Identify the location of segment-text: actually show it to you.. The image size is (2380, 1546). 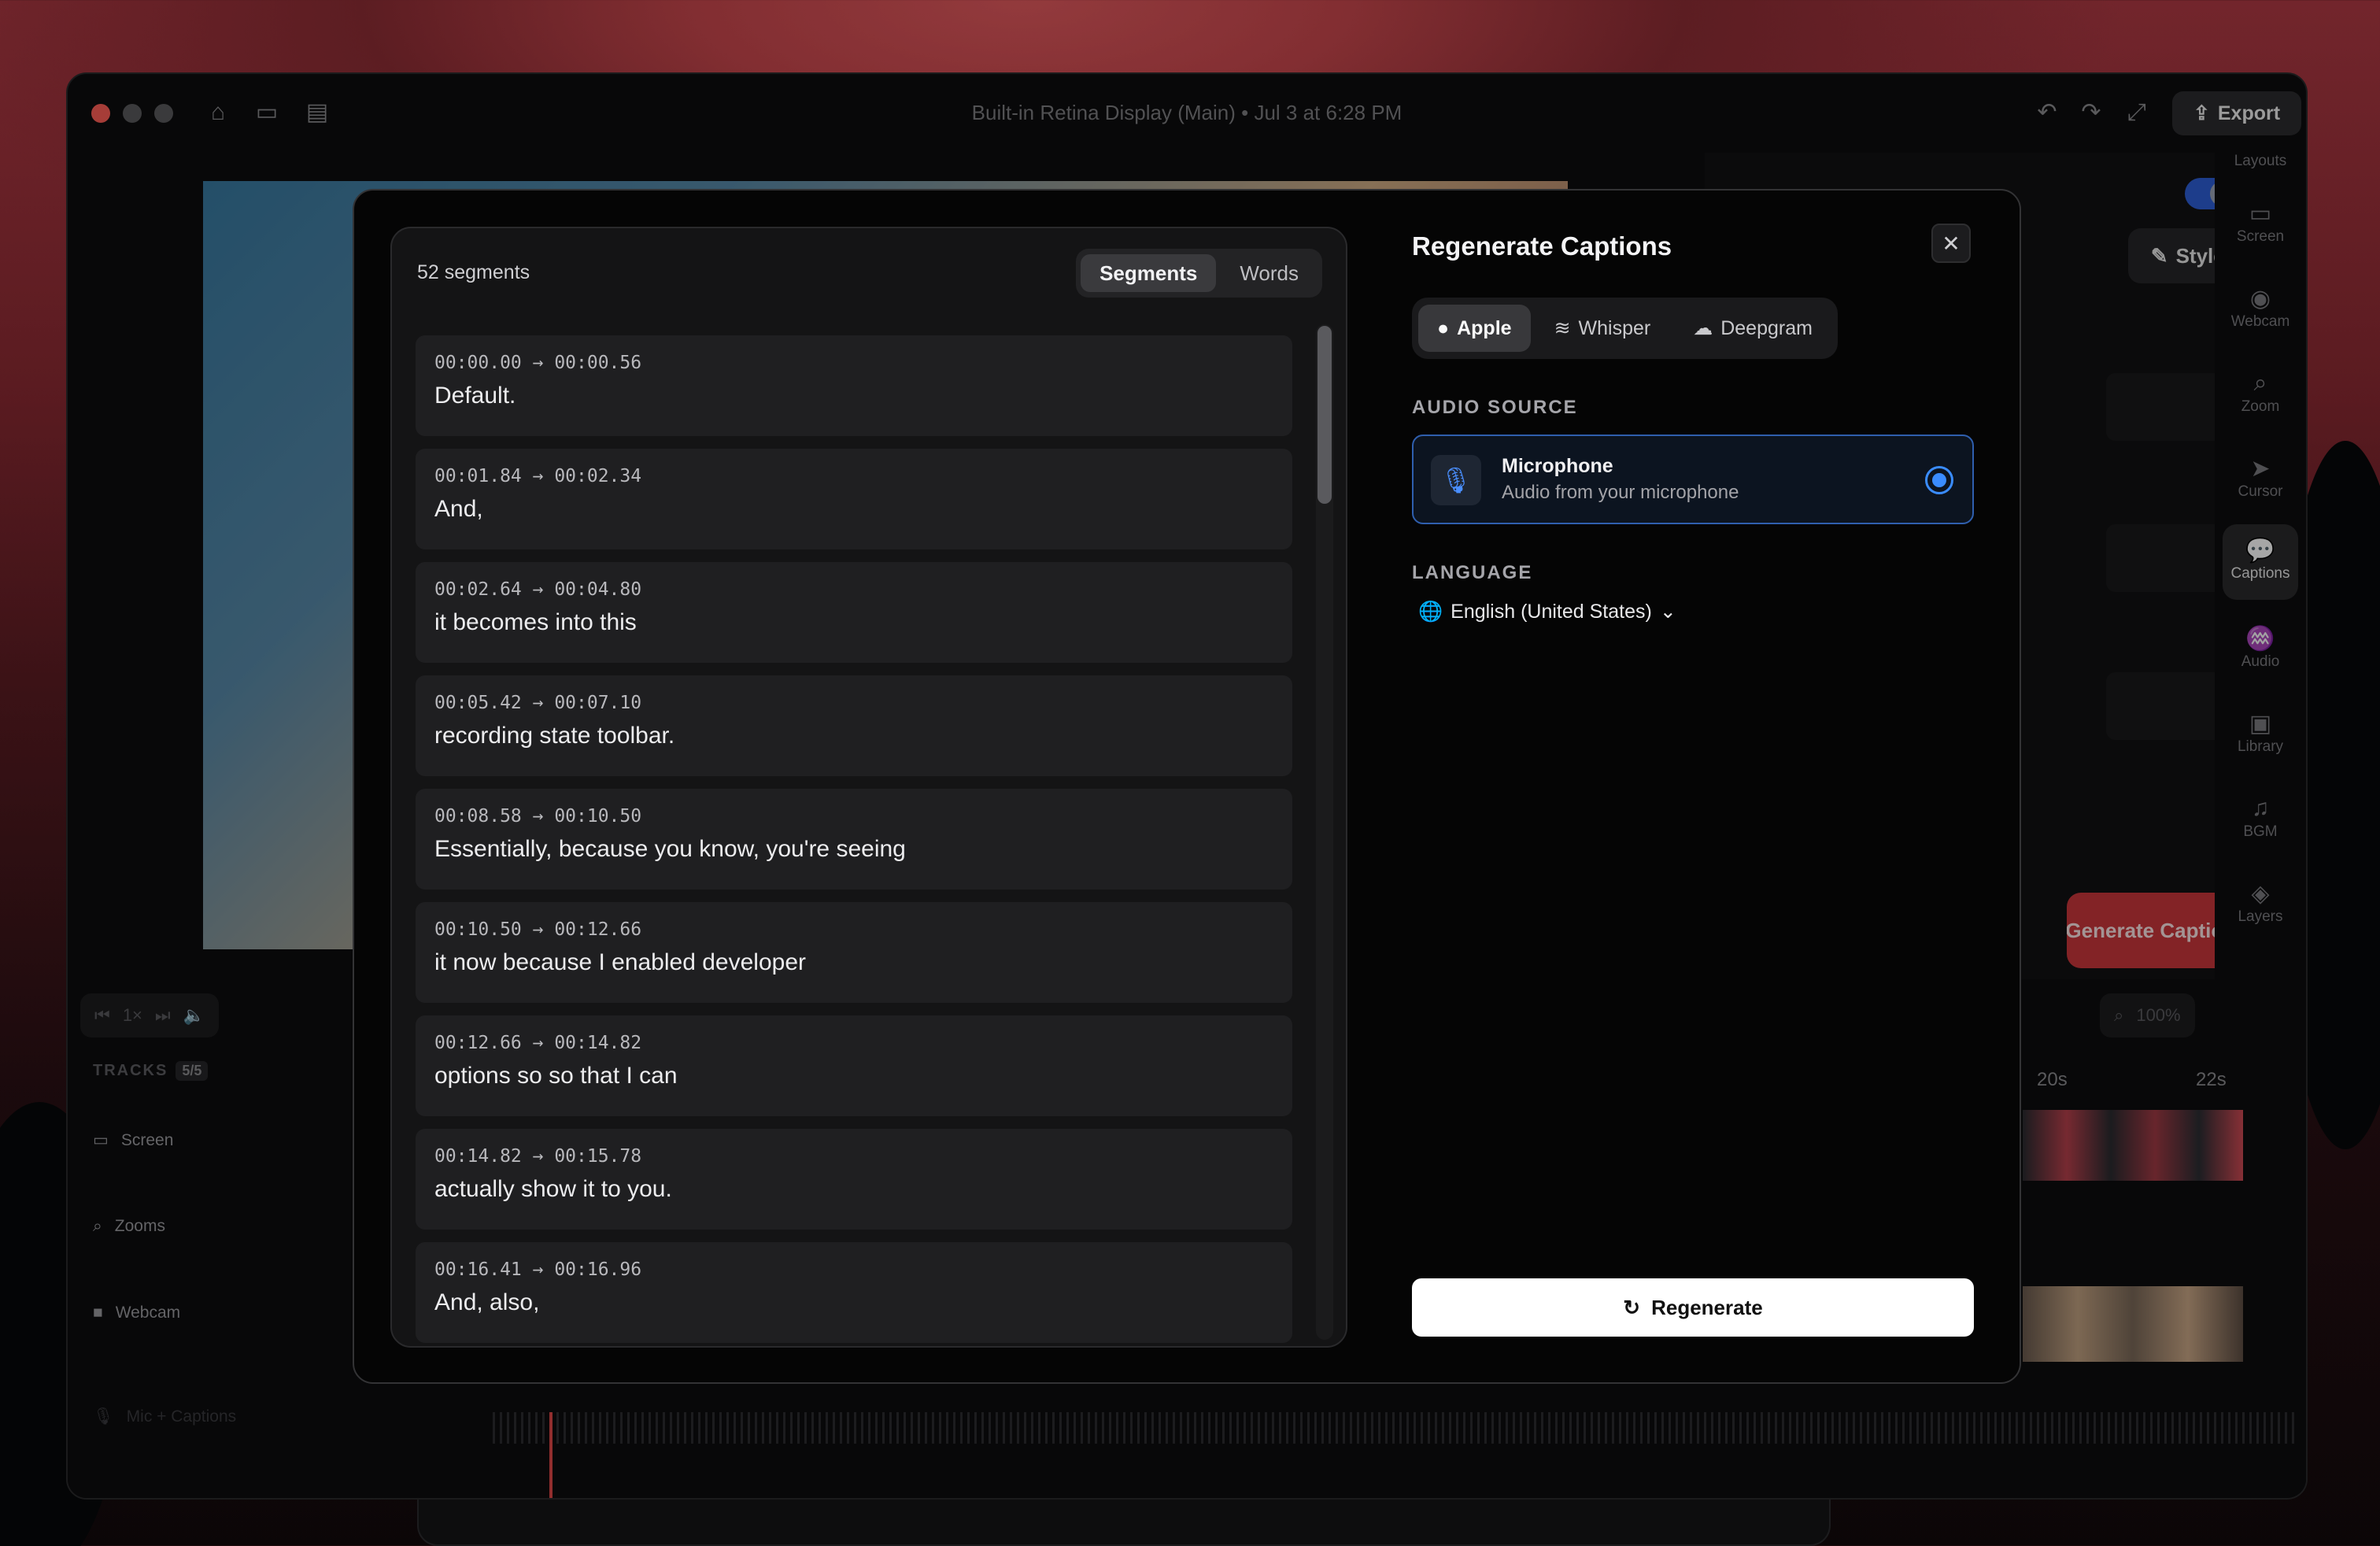
(553, 1189).